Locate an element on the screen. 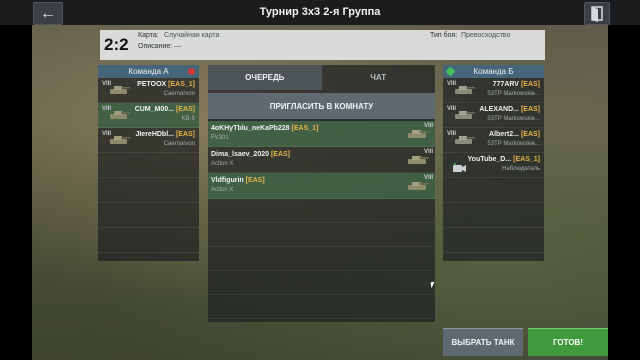 The image size is (640, 360). player-row: VIII CUM_M00... [EAS] KB-5 is located at coordinates (148, 115).